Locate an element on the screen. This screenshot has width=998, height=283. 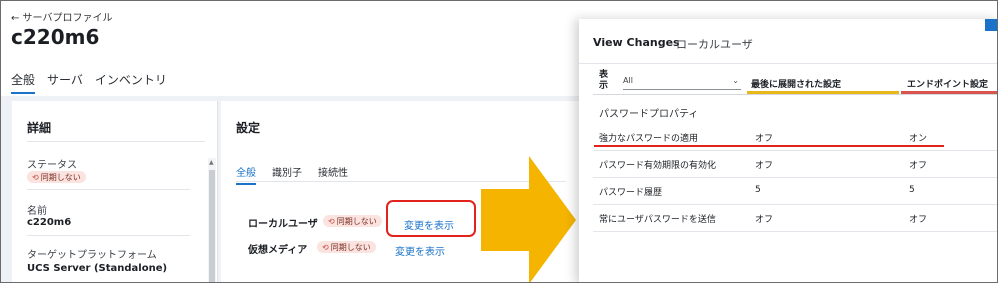
filter-label: 表示 is located at coordinates (604, 80).